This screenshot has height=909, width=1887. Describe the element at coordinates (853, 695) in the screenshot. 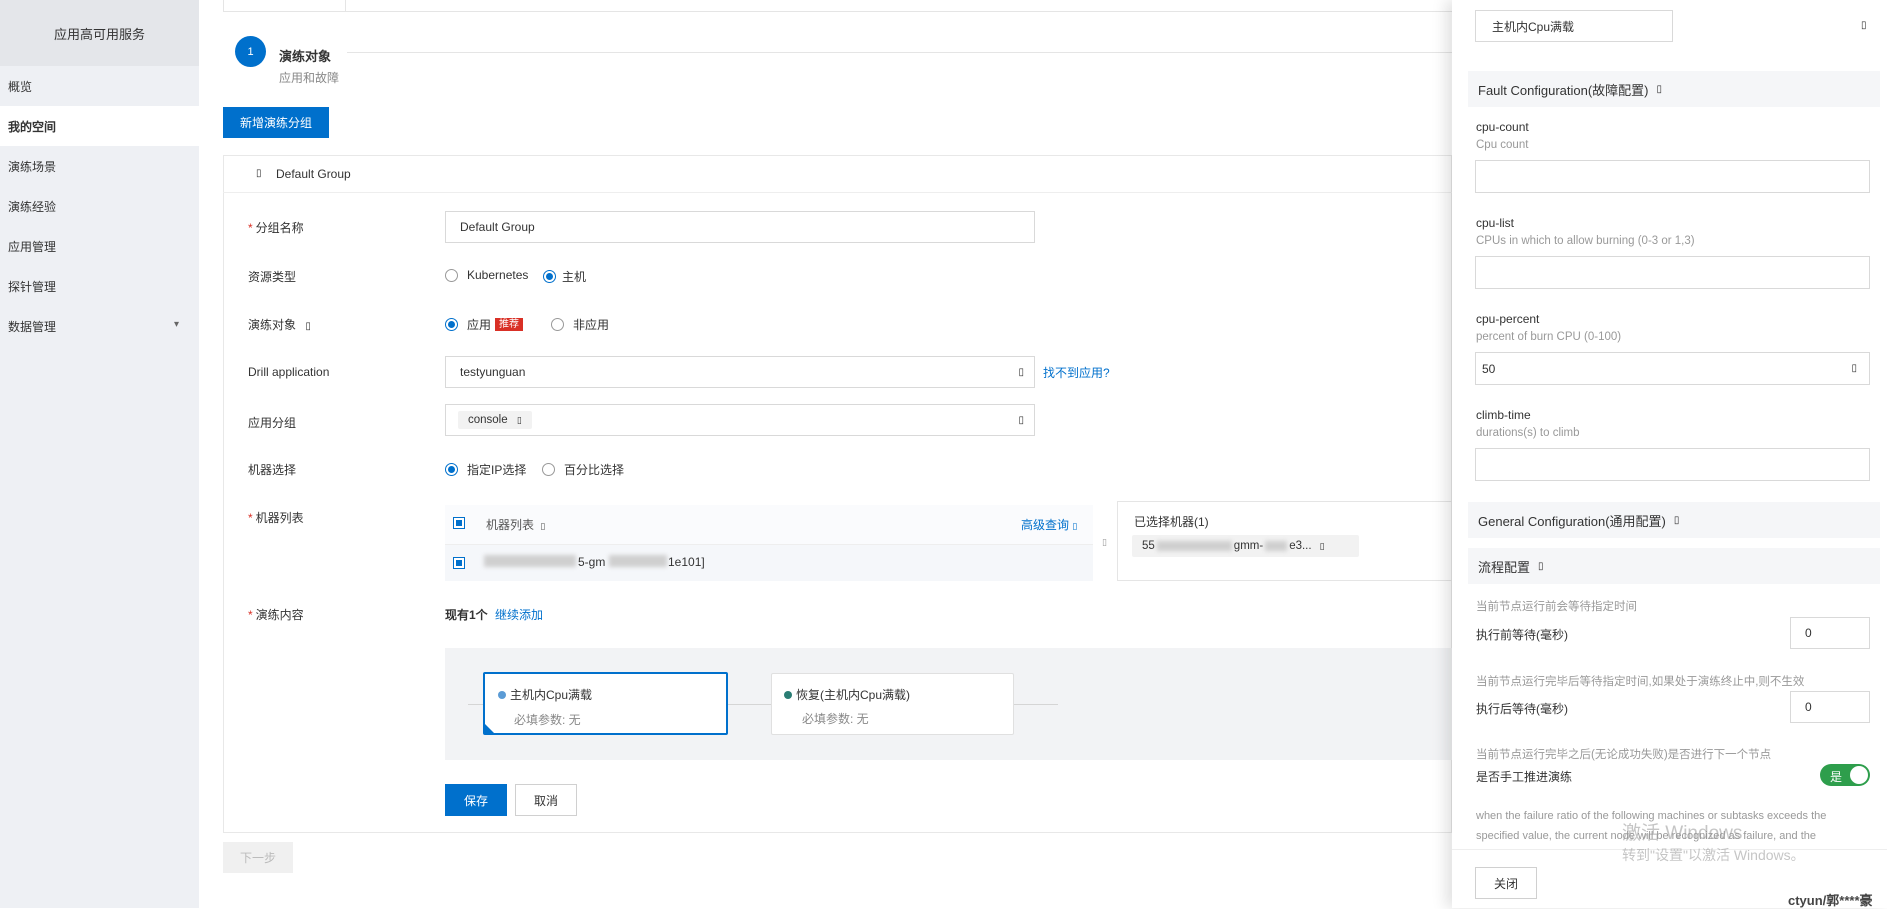

I see `flow-node-title: 恢复(主机内Cpu满载)` at that location.